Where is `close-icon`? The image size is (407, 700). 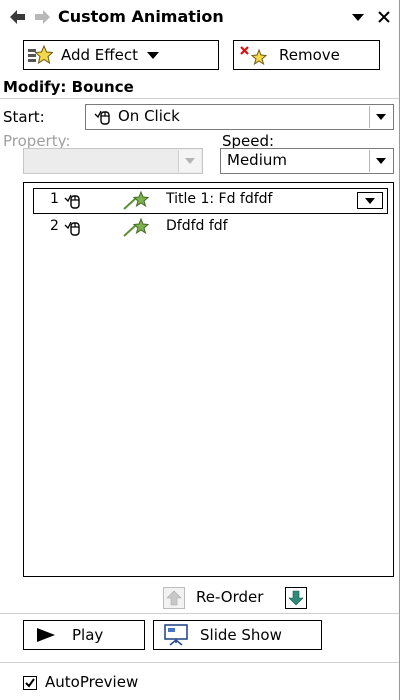 close-icon is located at coordinates (384, 17).